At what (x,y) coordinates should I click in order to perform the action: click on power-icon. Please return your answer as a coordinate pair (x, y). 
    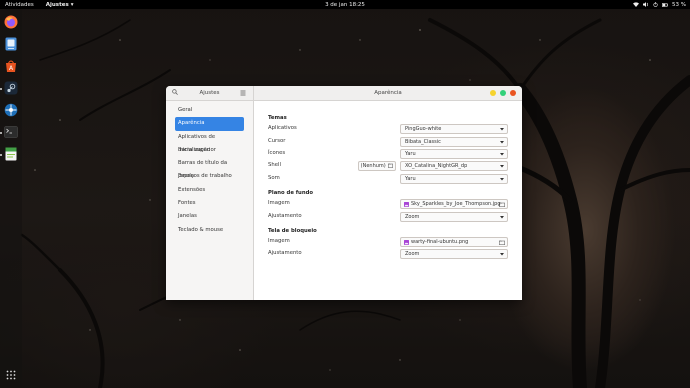
    Looking at the image, I should click on (655, 4).